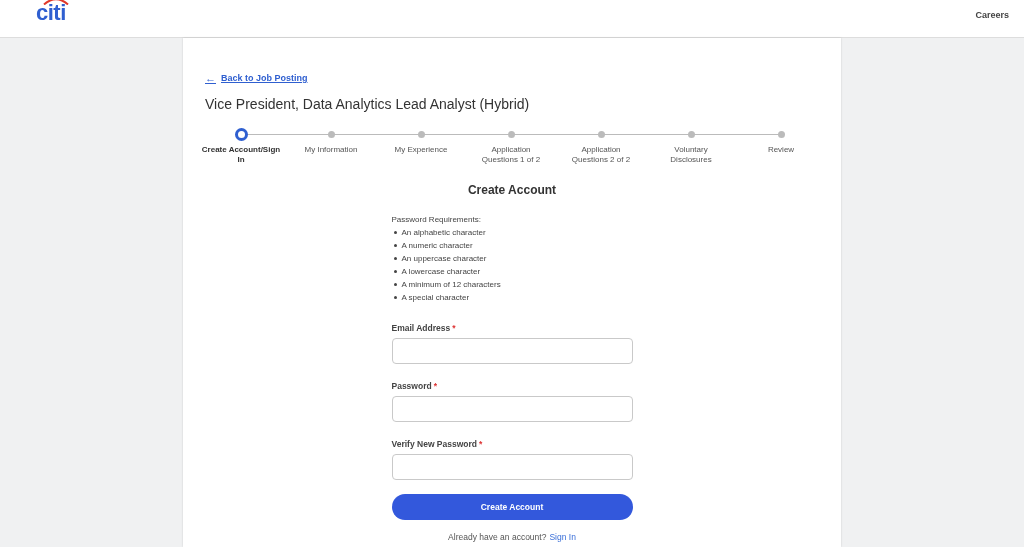  What do you see at coordinates (444, 259) in the screenshot?
I see `requirement-text: An uppercase character` at bounding box center [444, 259].